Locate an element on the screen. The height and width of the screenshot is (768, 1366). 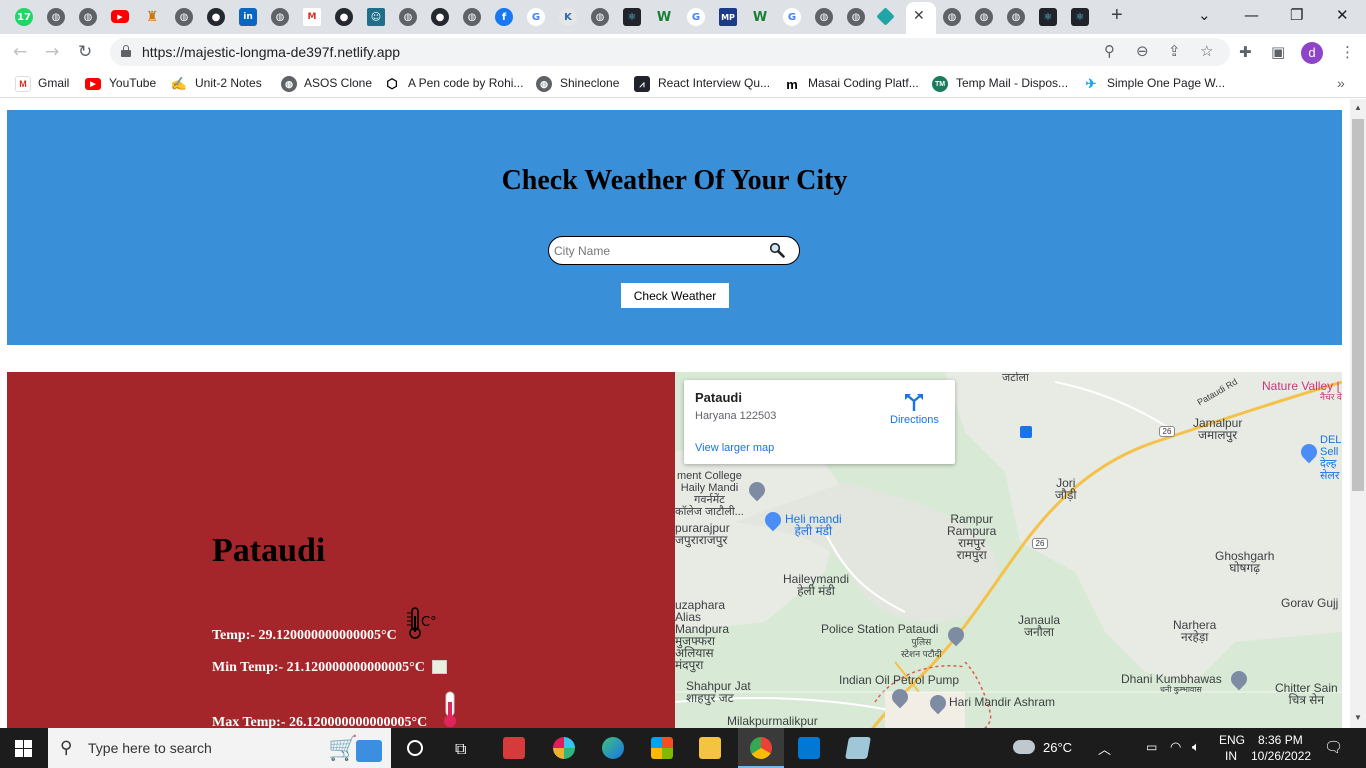
bus-stop-icon is located at coordinates (1026, 432).